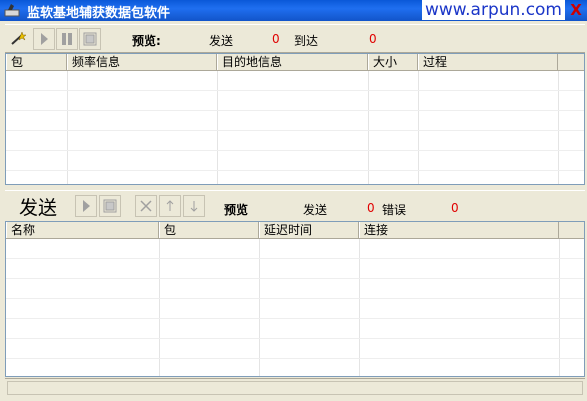  What do you see at coordinates (236, 210) in the screenshot?
I see `preview-label: 预览` at bounding box center [236, 210].